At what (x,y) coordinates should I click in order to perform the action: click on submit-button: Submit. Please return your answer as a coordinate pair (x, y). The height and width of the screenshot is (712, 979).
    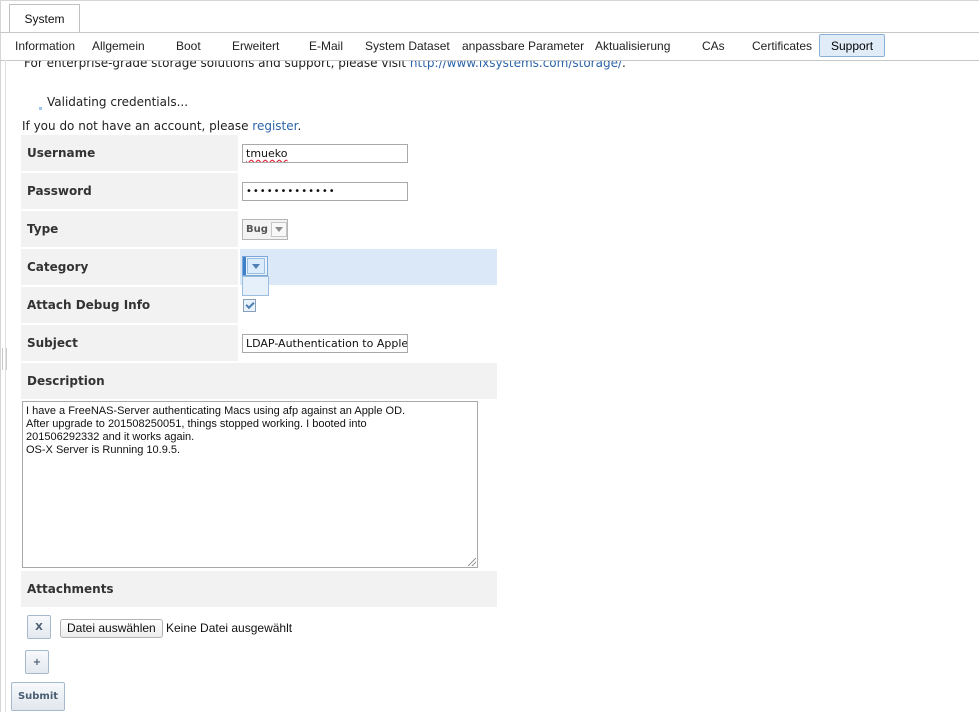
    Looking at the image, I should click on (38, 696).